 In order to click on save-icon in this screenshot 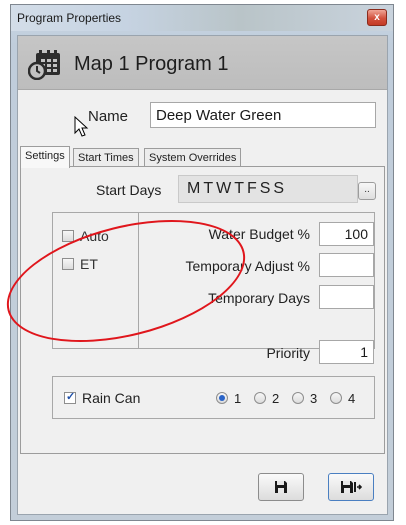, I will do `click(281, 487)`.